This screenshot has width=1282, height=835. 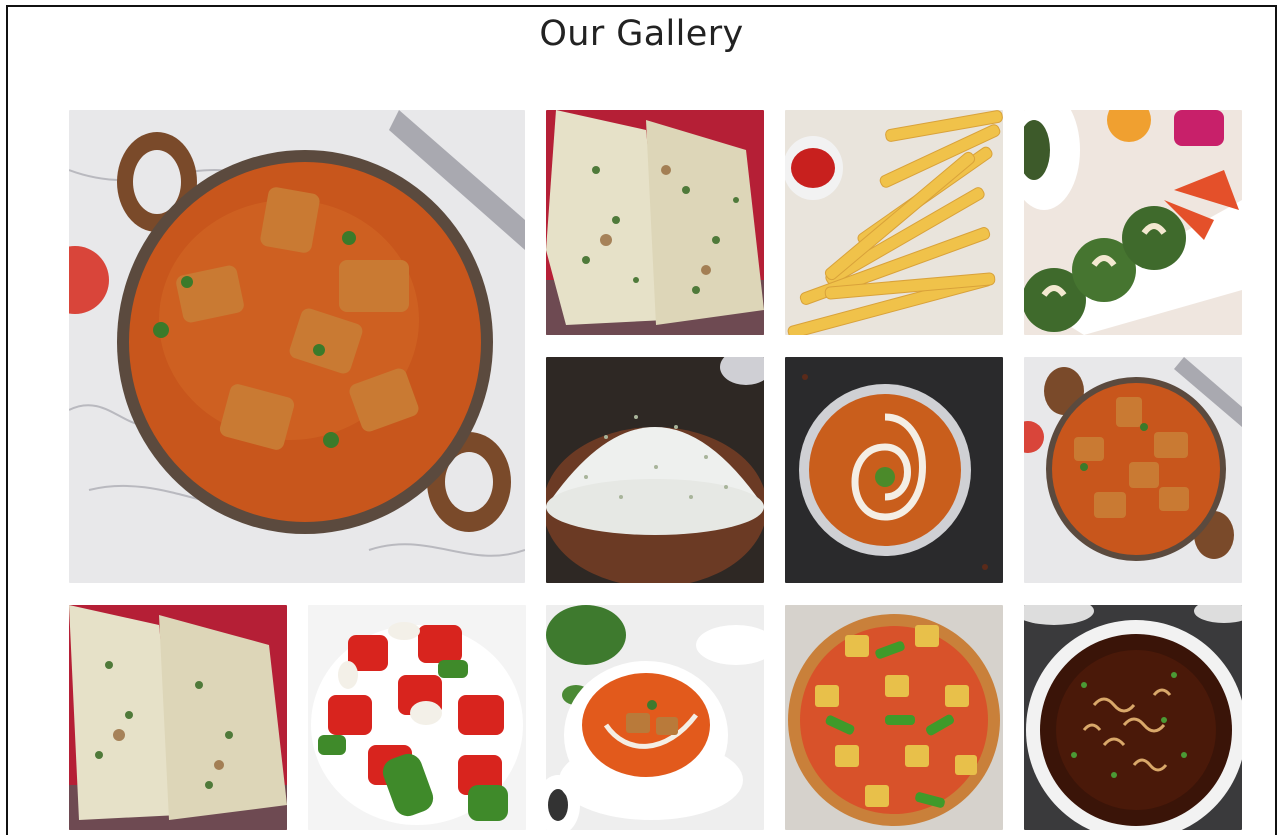 I want to click on gallery-image-paneer-pizza, so click(x=894, y=717).